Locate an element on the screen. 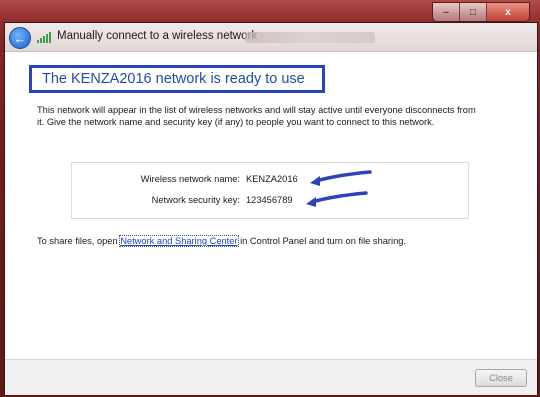  security-key-value: 123456789 is located at coordinates (269, 200).